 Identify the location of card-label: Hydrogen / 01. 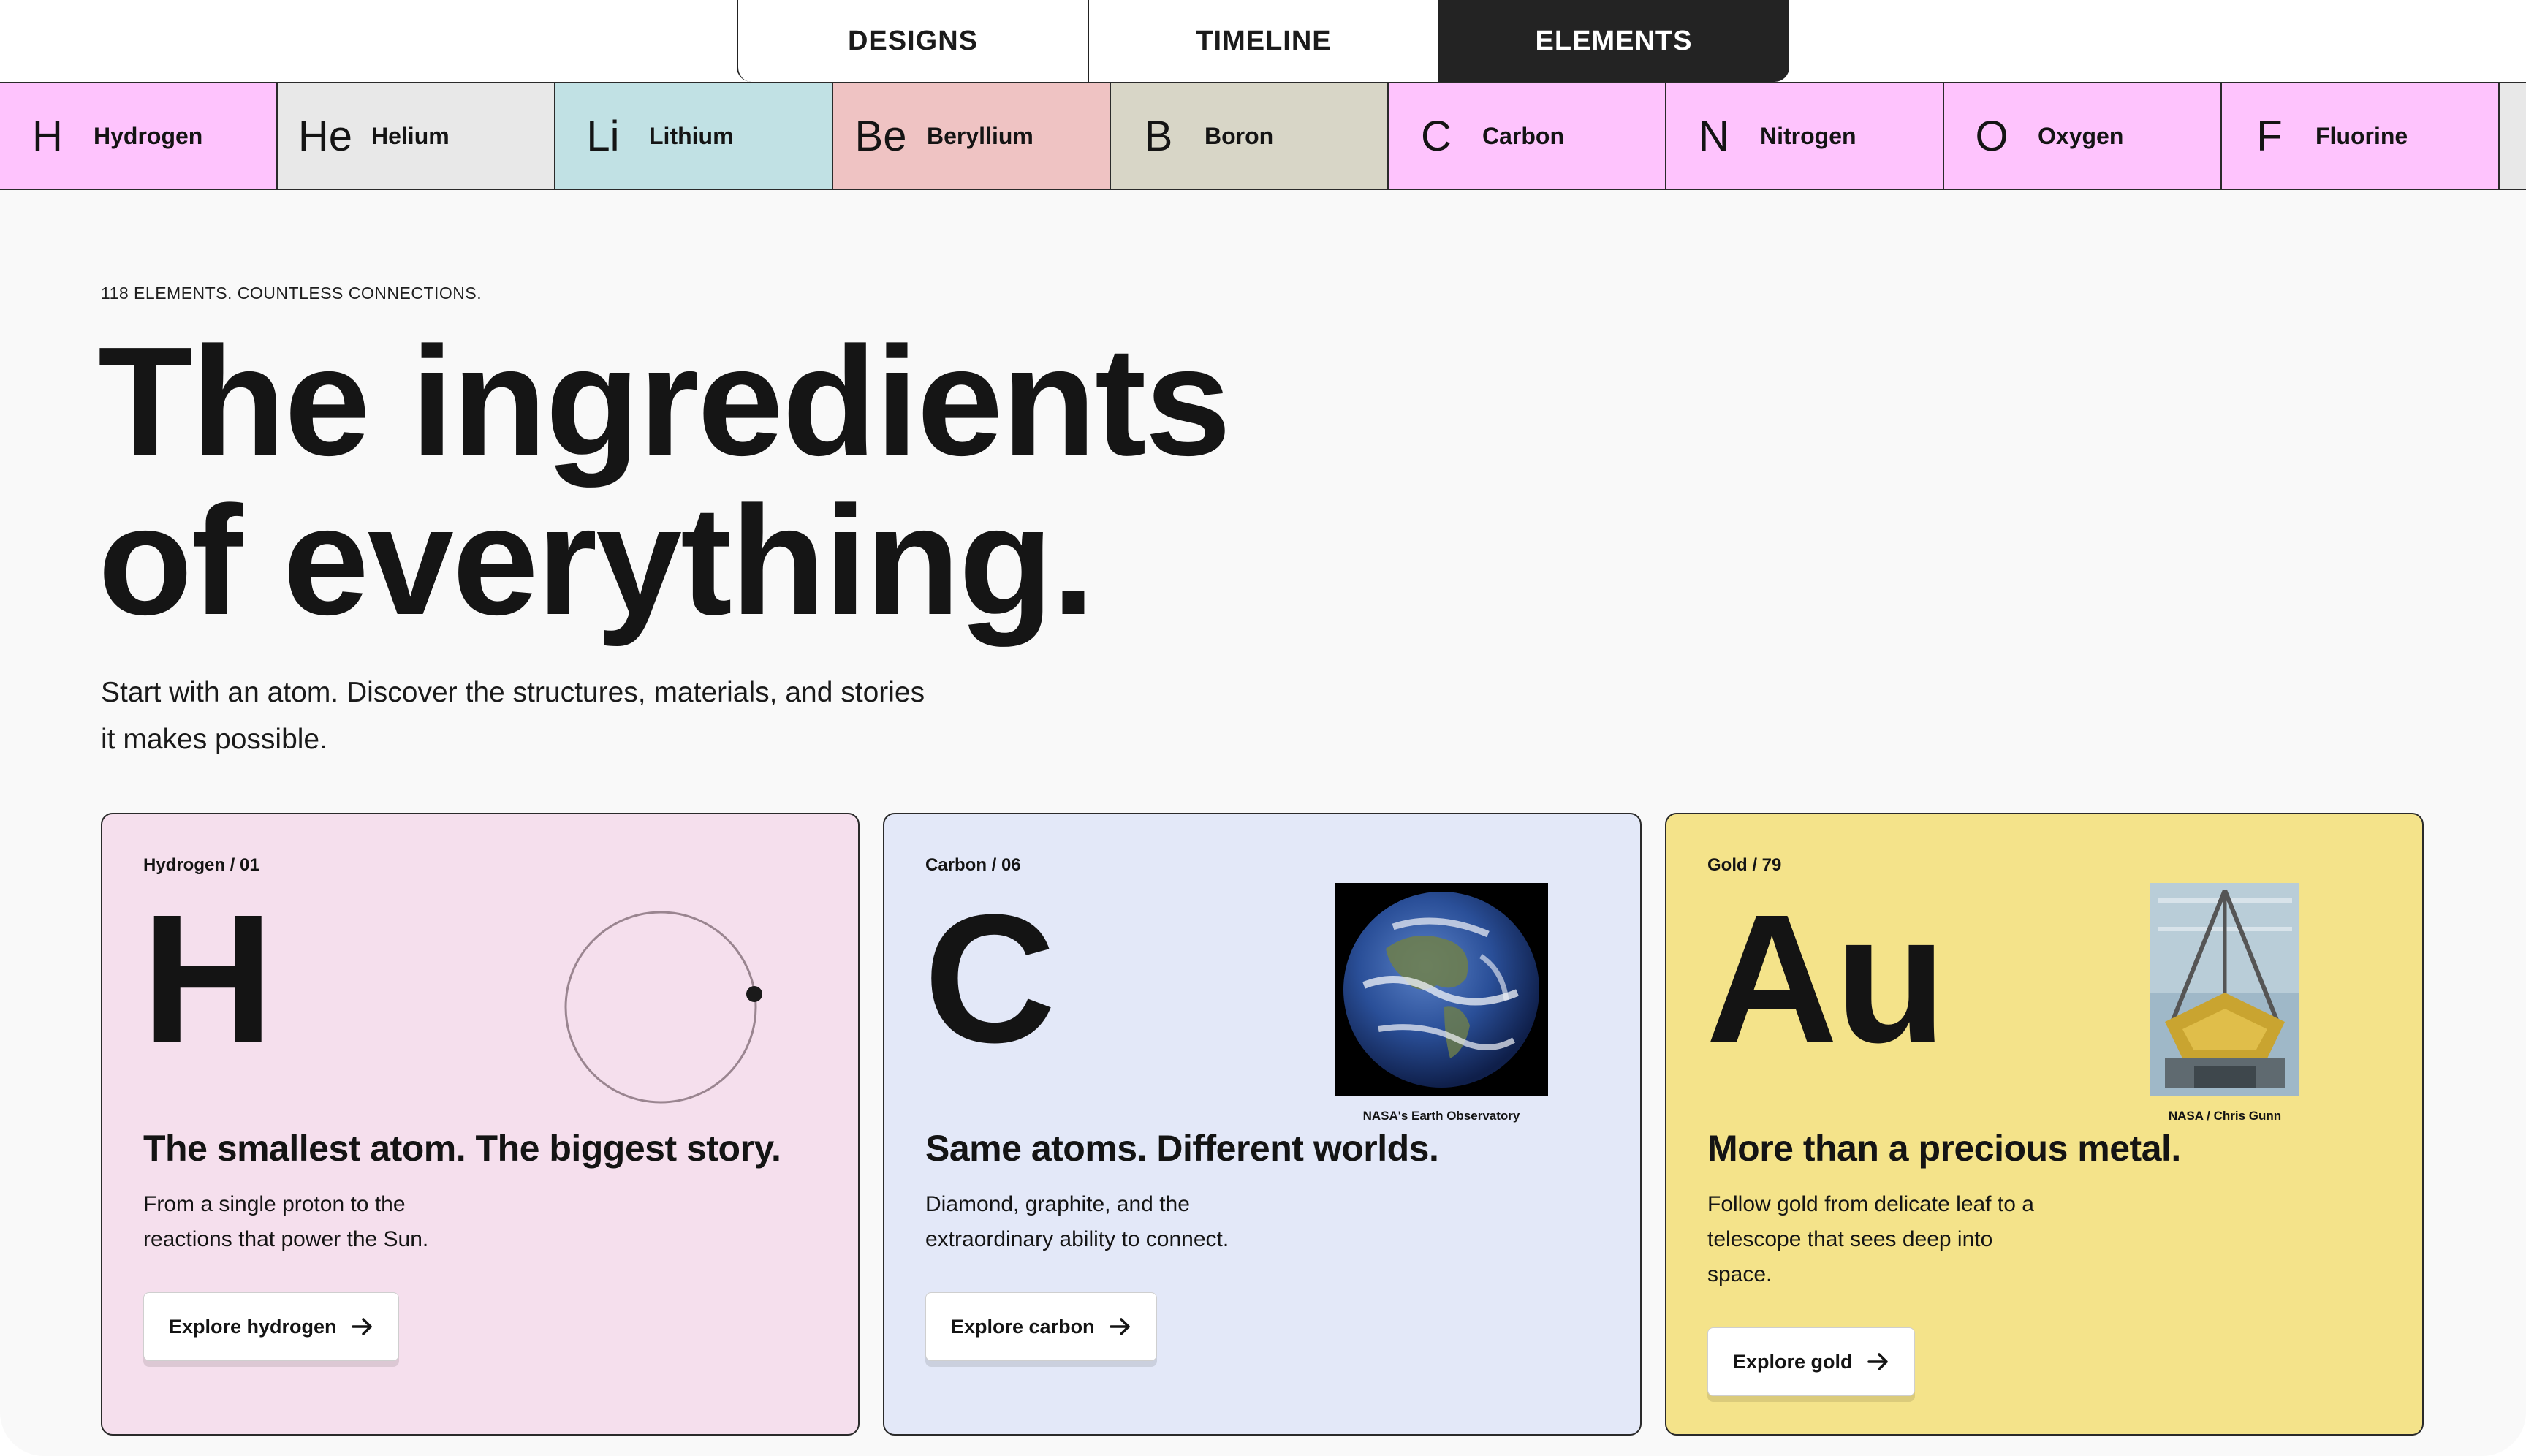
(201, 865).